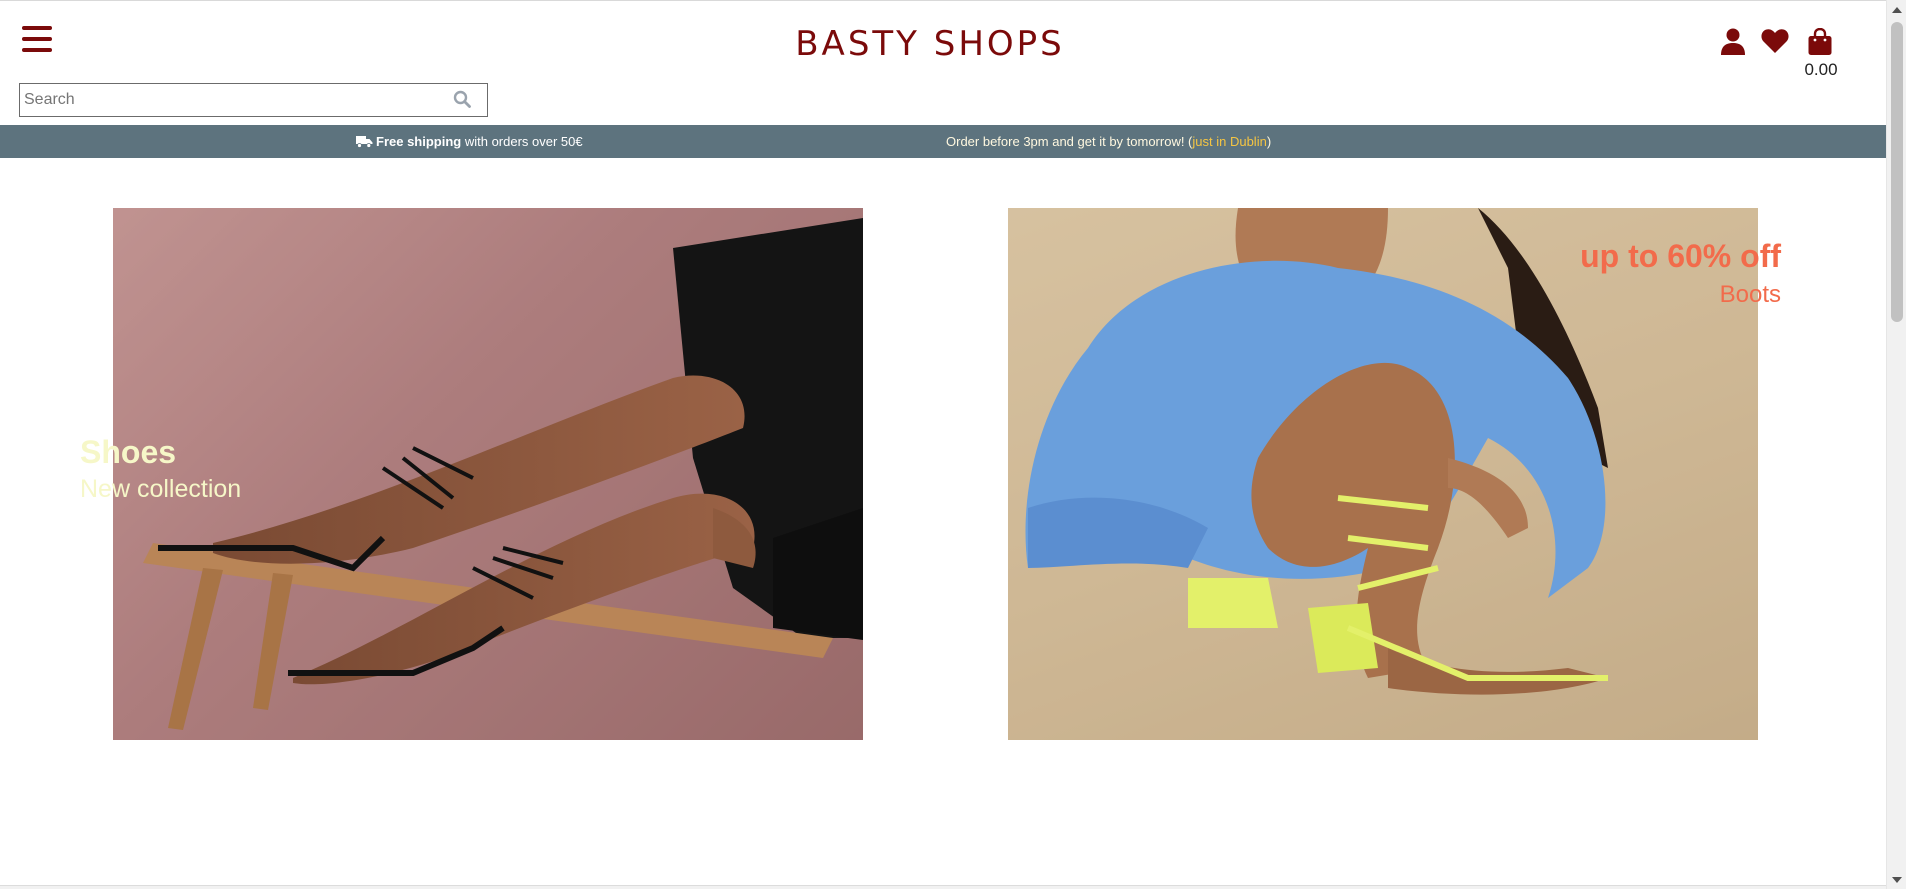 The width and height of the screenshot is (1906, 889). I want to click on free-shipping-notice: Free shipping with orders over 50€, so click(469, 142).